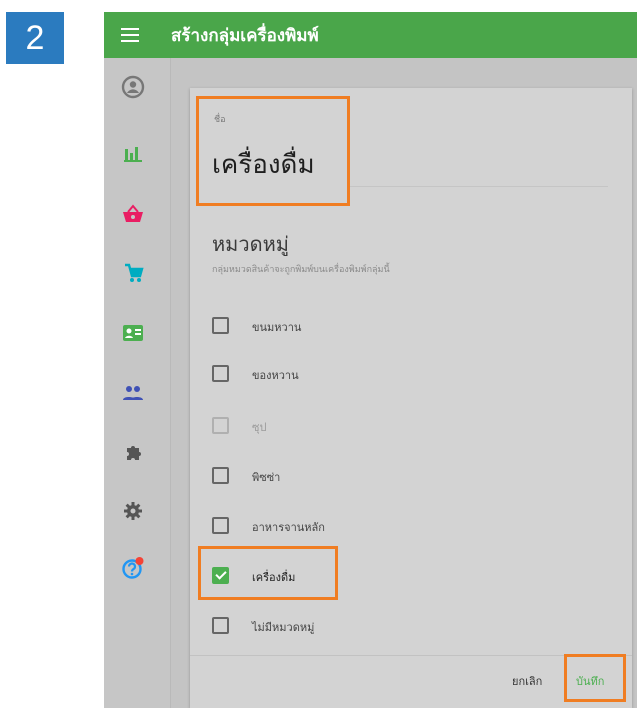 The image size is (637, 708). Describe the element at coordinates (283, 627) in the screenshot. I see `category-label: ไม่มีหมวดหมู่` at that location.